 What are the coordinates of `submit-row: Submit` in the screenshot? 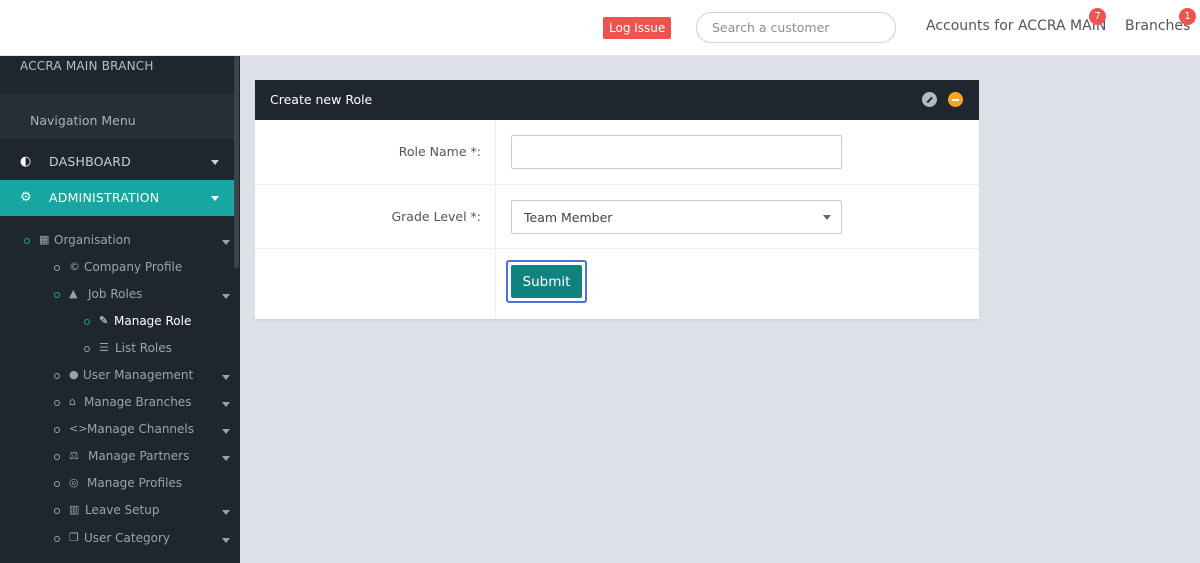 It's located at (617, 284).